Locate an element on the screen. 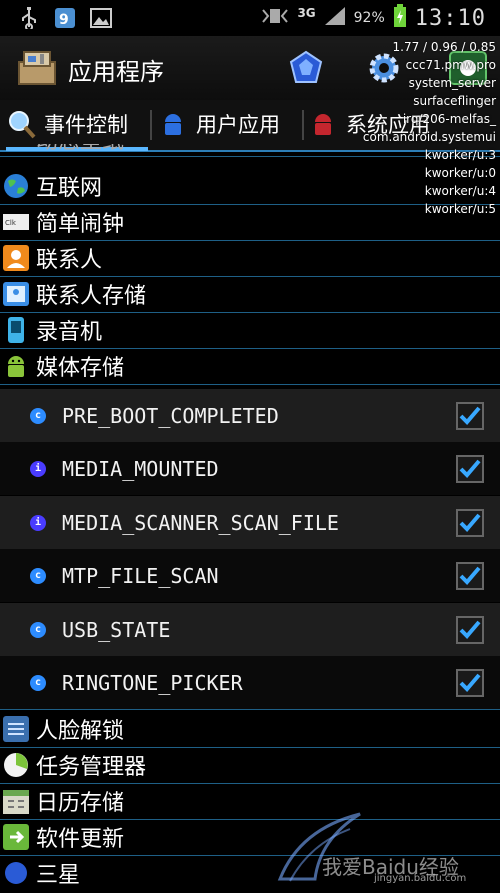 This screenshot has height=893, width=500. status-bar: 9 3G 92% 13:10 is located at coordinates (250, 18).